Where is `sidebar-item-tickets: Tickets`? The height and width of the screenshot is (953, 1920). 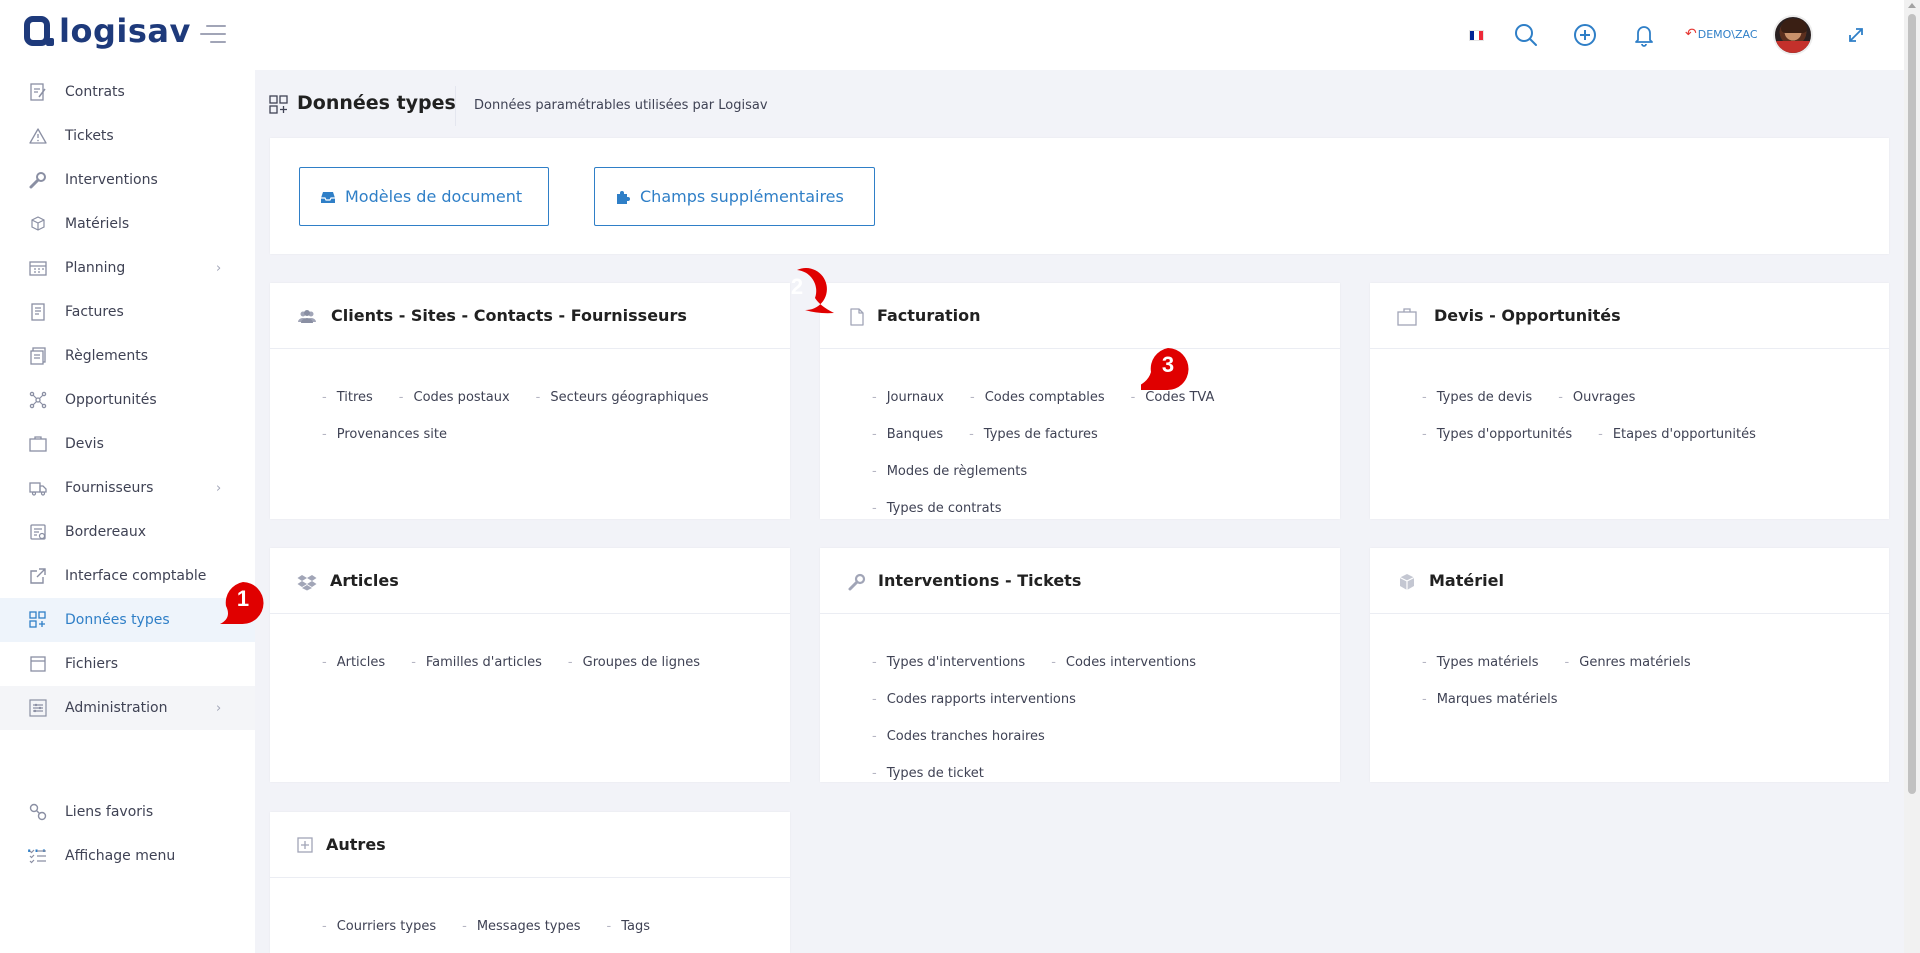 sidebar-item-tickets: Tickets is located at coordinates (127, 136).